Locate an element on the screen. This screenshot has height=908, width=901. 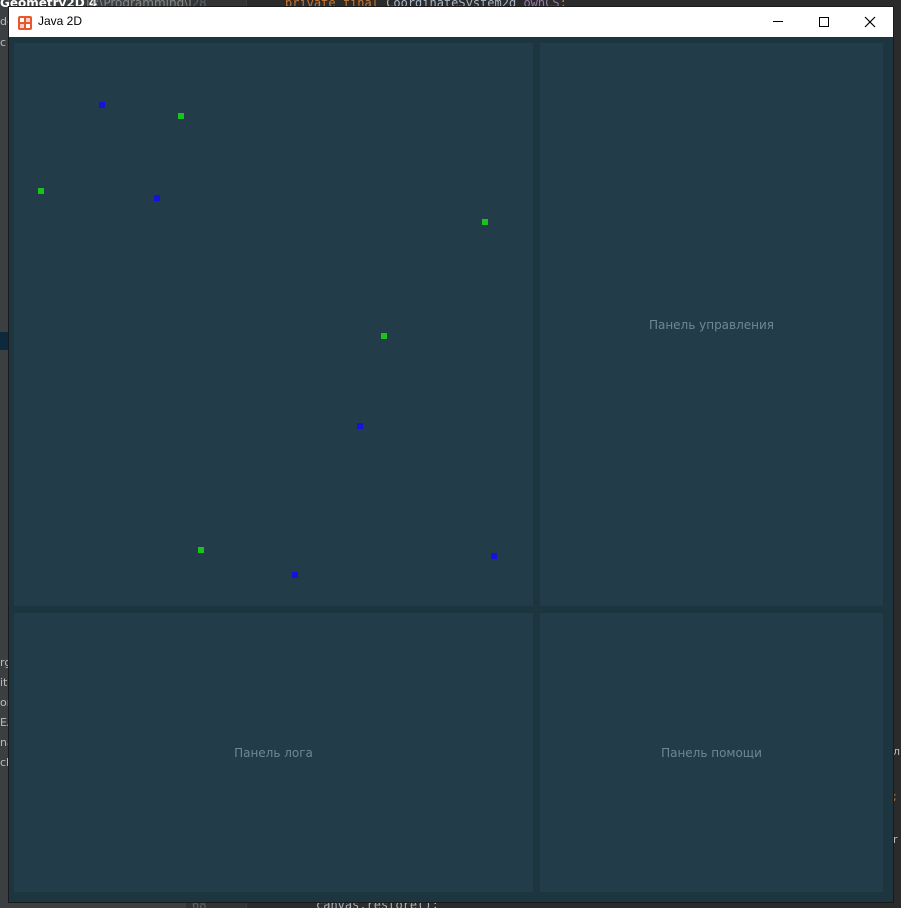
ide-tree-fragment: it is located at coordinates (4, 682).